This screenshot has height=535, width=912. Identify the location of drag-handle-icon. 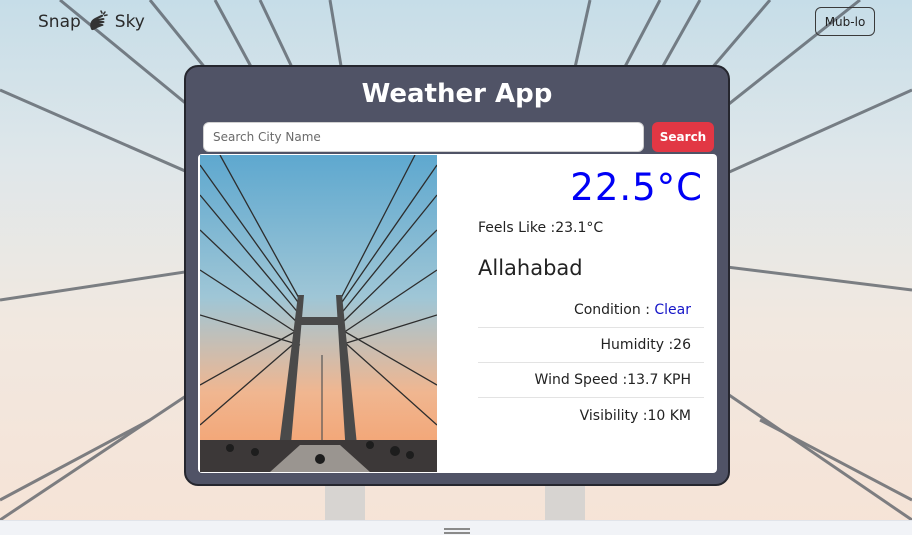
(457, 531).